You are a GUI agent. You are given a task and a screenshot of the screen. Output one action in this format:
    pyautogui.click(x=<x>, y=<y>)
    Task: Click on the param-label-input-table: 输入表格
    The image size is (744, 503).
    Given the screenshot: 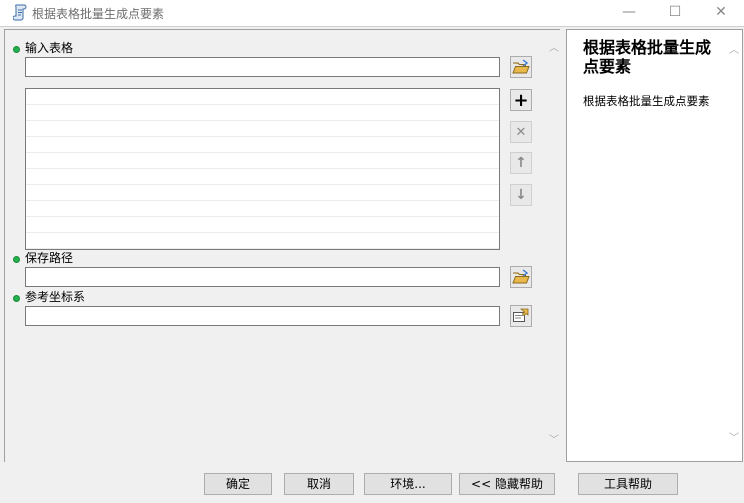 What is the action you would take?
    pyautogui.click(x=49, y=48)
    